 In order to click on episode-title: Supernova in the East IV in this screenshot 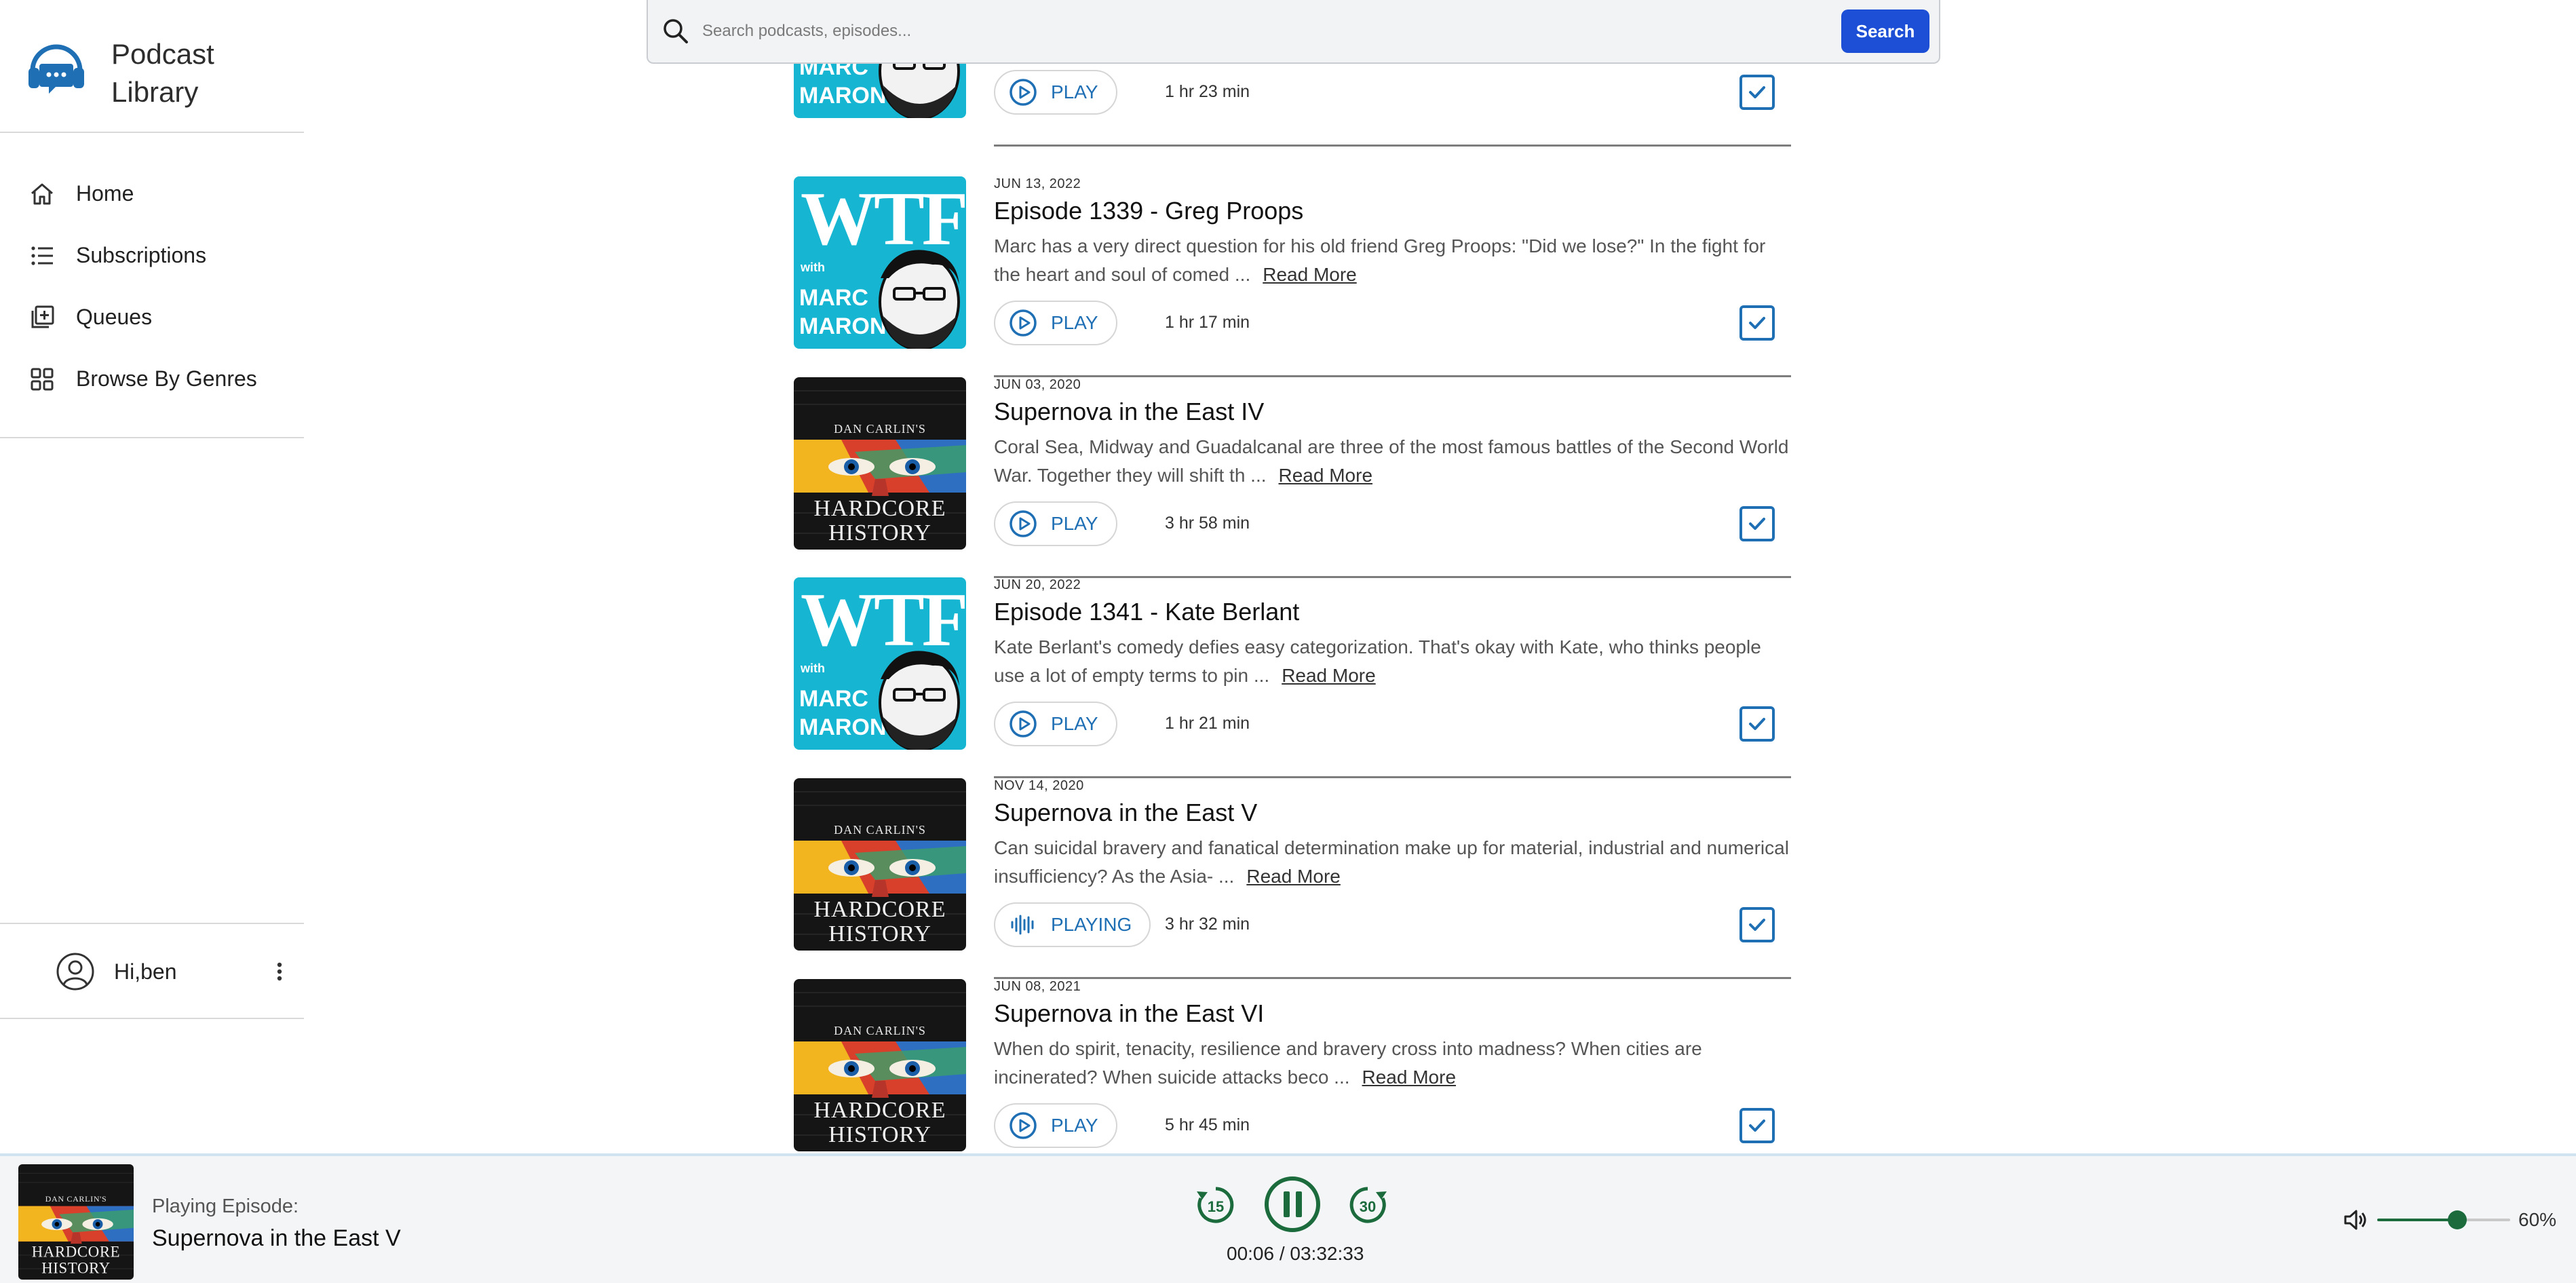, I will do `click(1129, 412)`.